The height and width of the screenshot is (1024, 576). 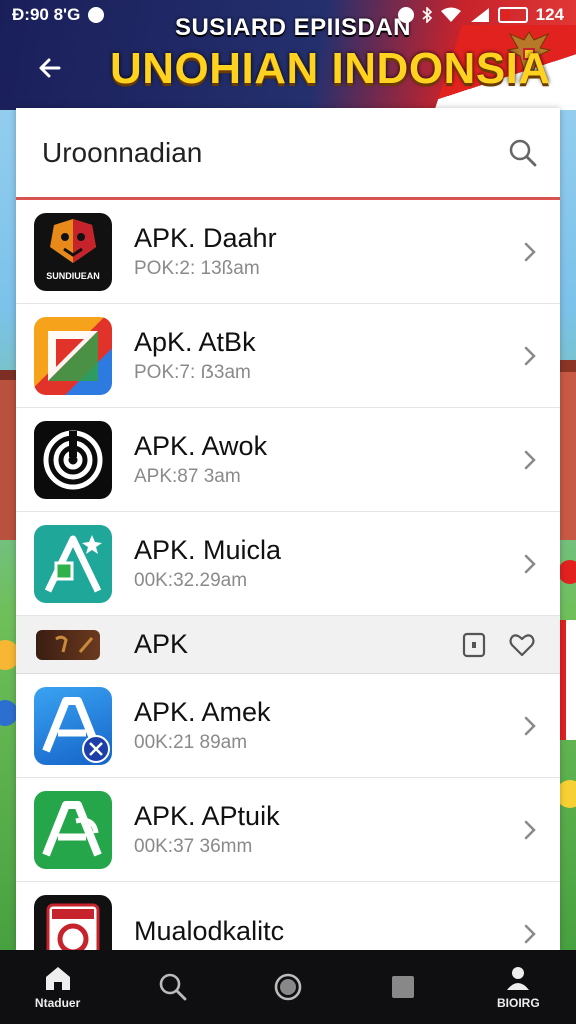 I want to click on nav-label: Ntaduer, so click(x=57, y=1003).